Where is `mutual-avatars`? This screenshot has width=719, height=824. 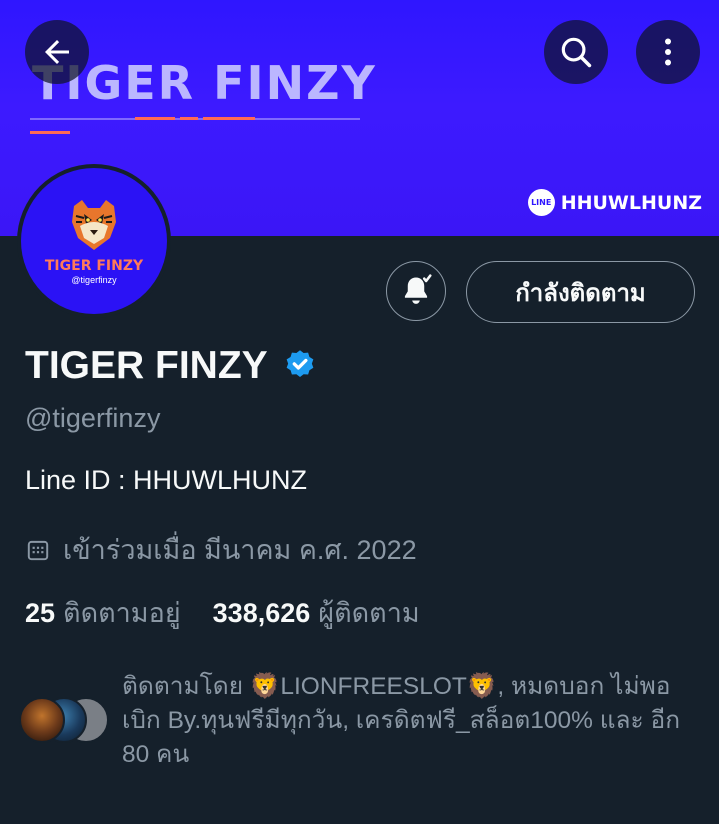
mutual-avatars is located at coordinates (67, 721).